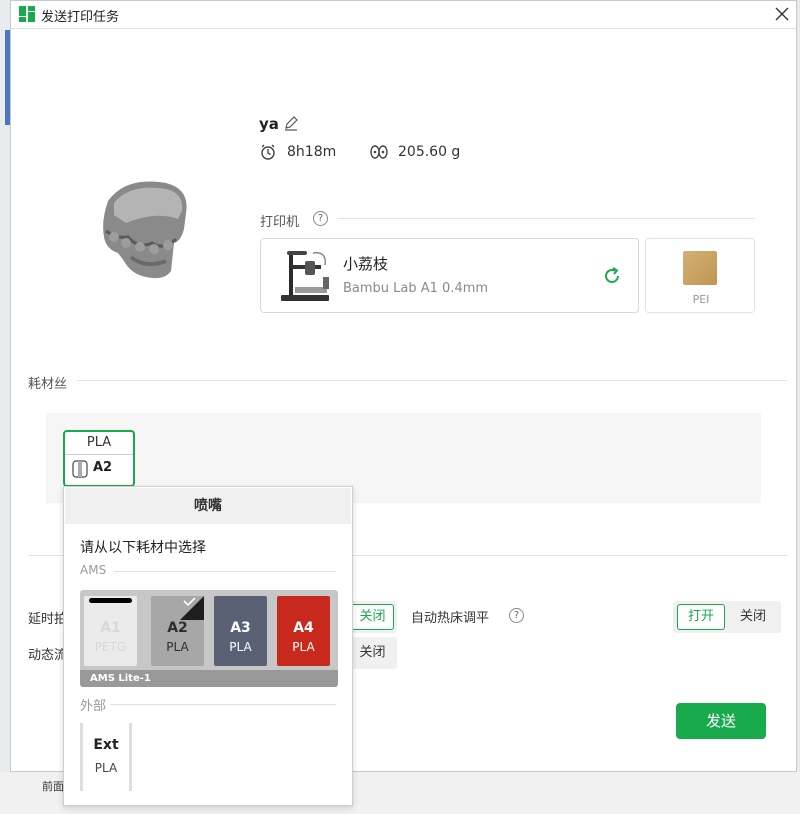 This screenshot has height=814, width=800. Describe the element at coordinates (753, 617) in the screenshot. I see `auto-leveling-off-option: 关闭` at that location.